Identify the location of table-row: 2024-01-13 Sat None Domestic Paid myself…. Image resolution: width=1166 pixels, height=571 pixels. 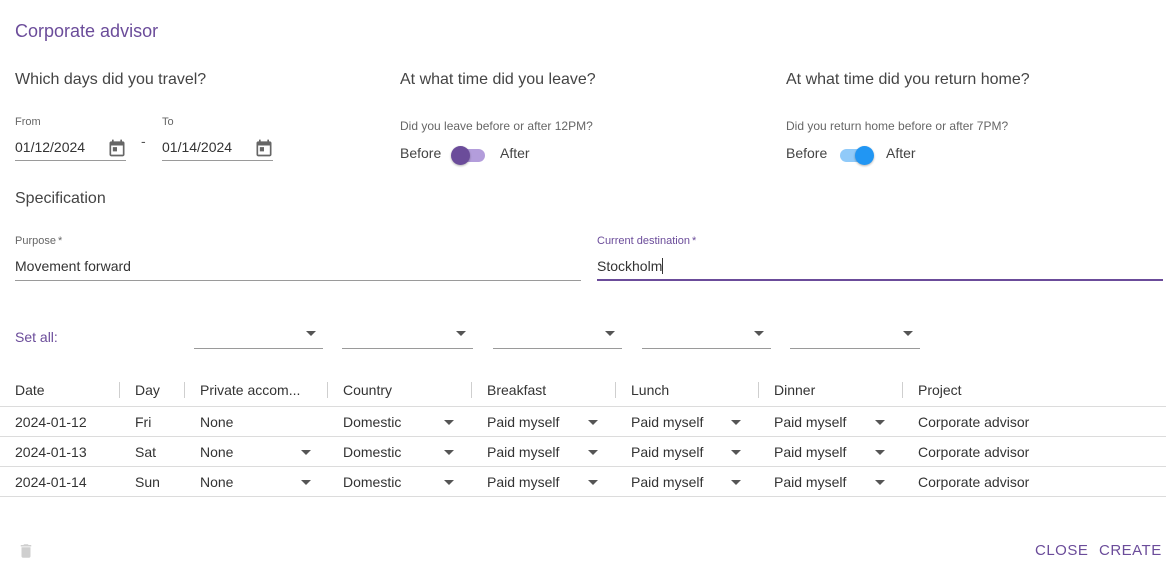
(583, 452).